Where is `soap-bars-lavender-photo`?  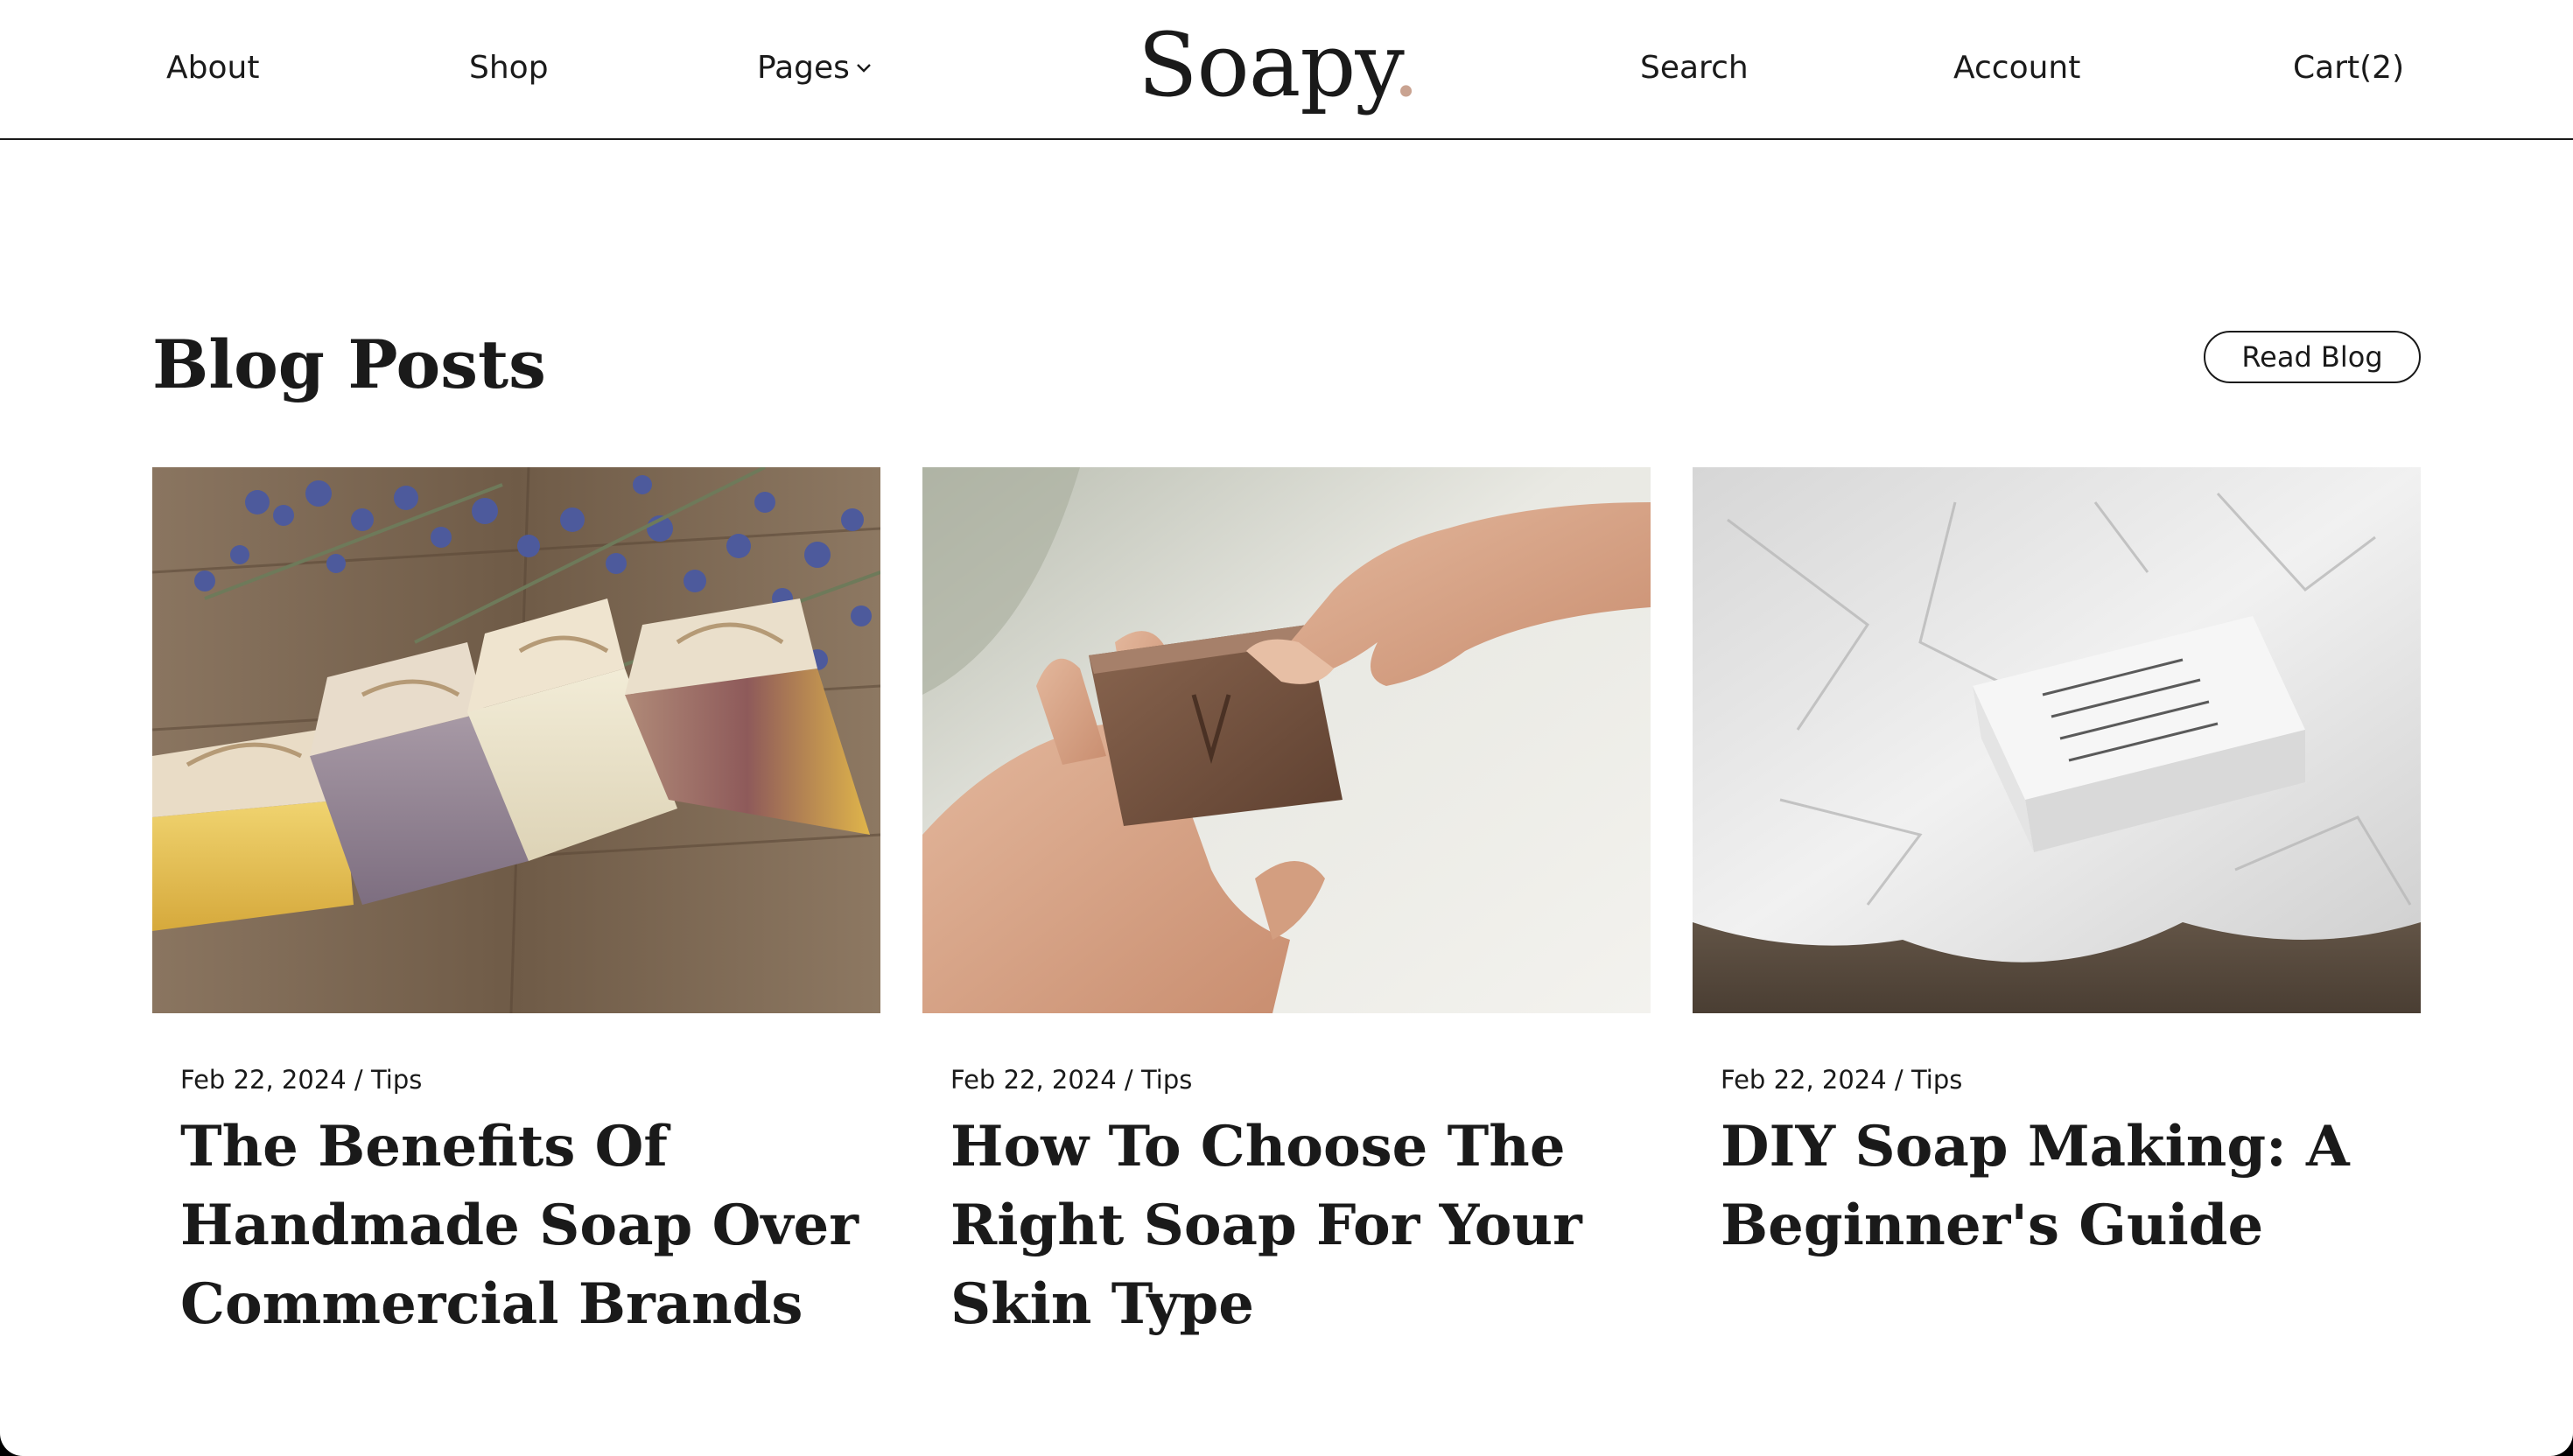 soap-bars-lavender-photo is located at coordinates (516, 740).